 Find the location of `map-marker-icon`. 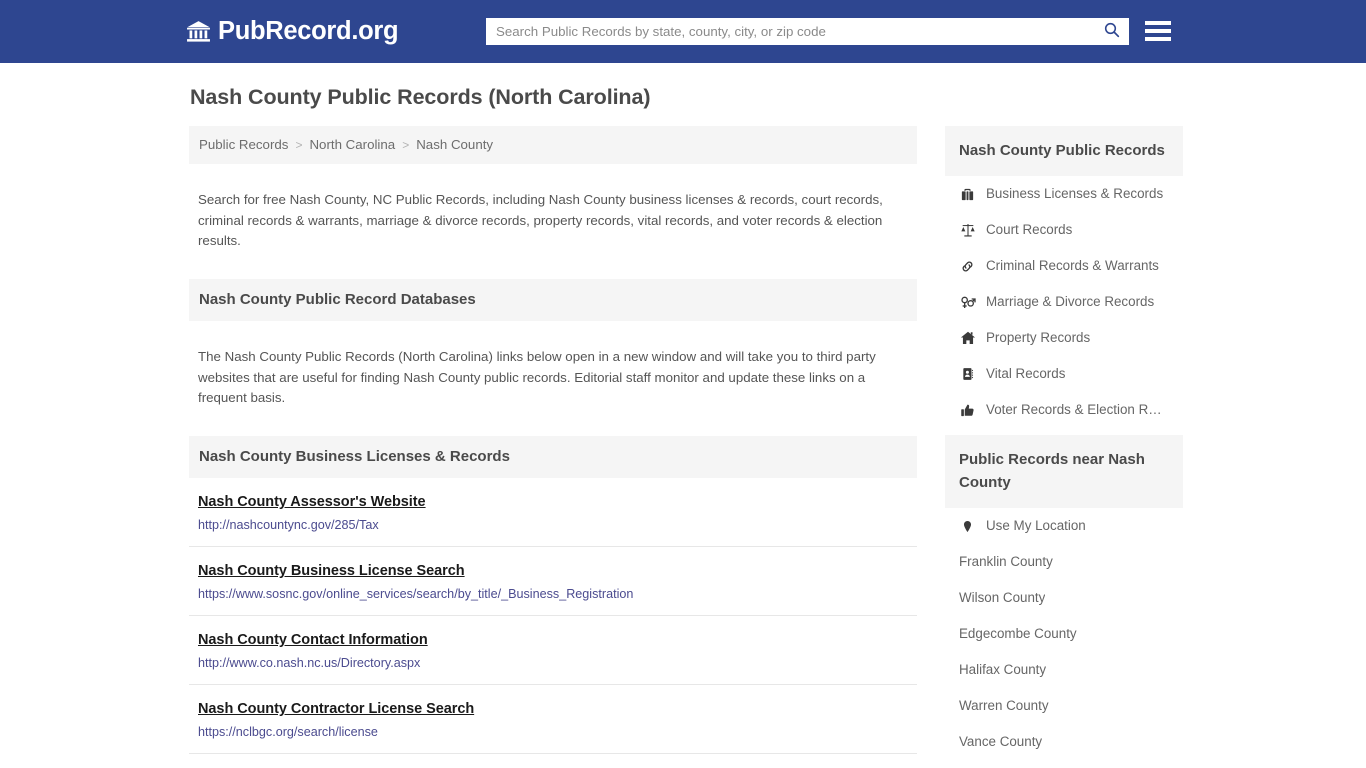

map-marker-icon is located at coordinates (967, 526).